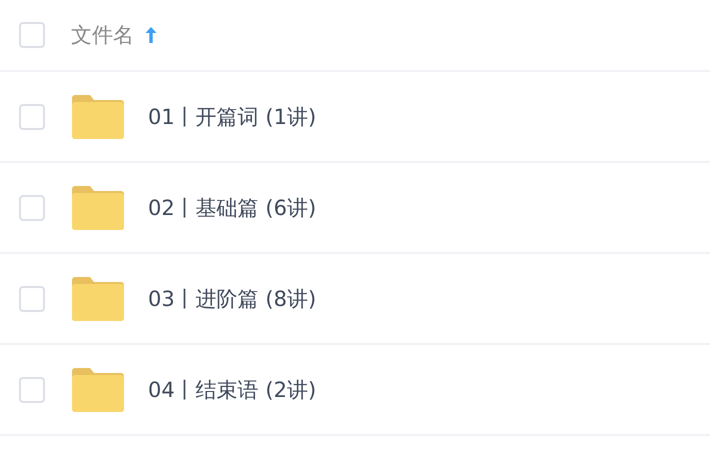 The width and height of the screenshot is (710, 464). Describe the element at coordinates (232, 208) in the screenshot. I see `folder-name: 02丨基础篇 (6讲)` at that location.